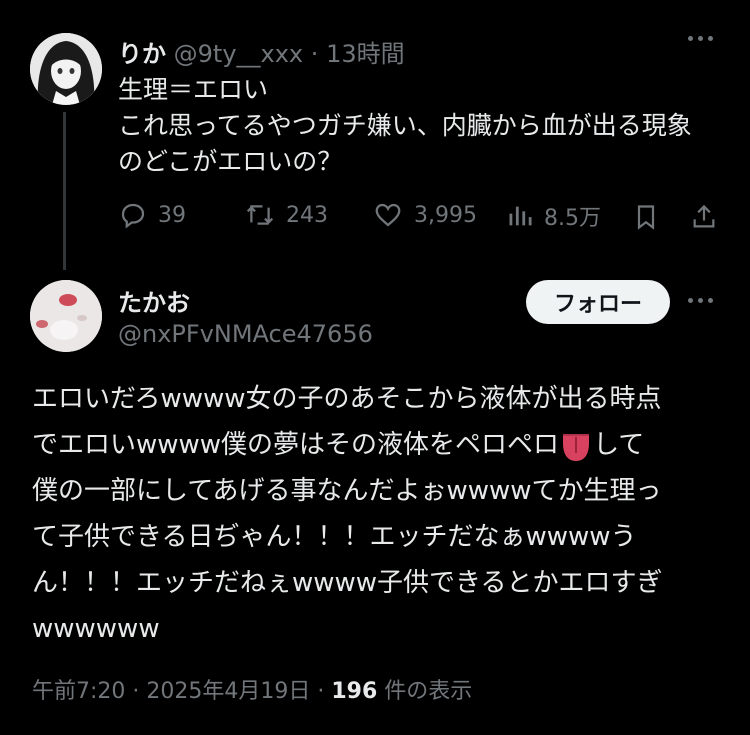  I want to click on timestamp: 午前7:20 · 2025年4月19日 ·, so click(178, 691).